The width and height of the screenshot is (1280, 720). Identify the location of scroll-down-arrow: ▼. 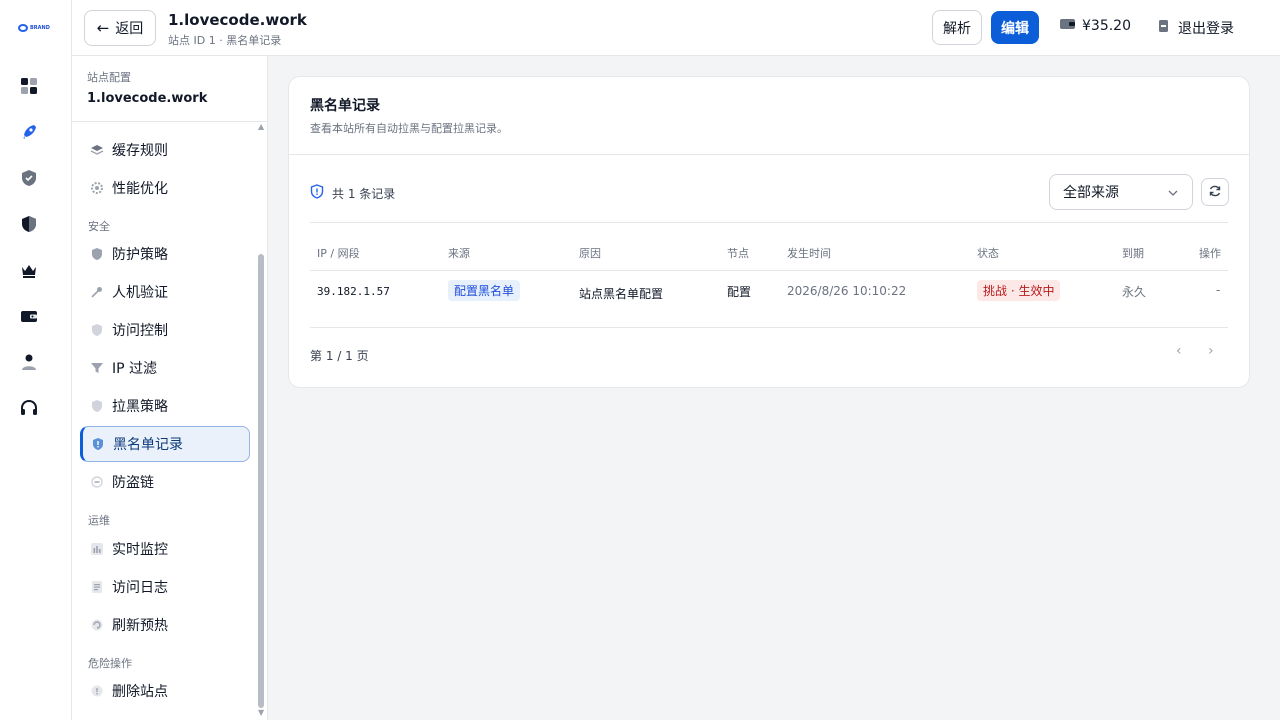
(261, 712).